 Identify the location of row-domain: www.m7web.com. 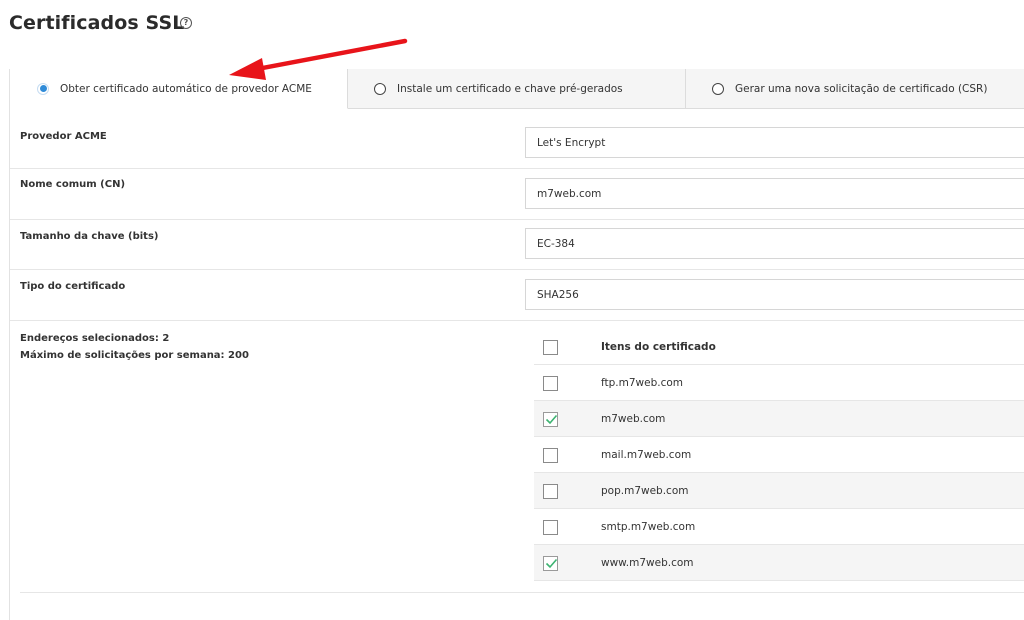
(647, 562).